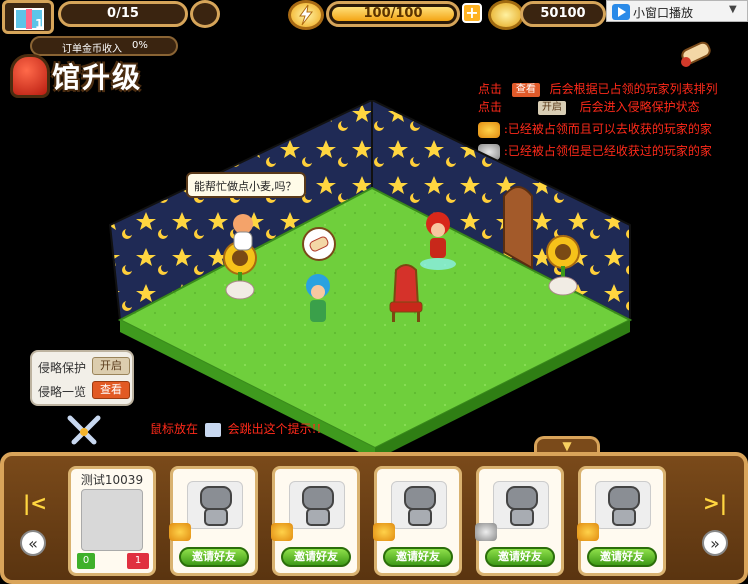 This screenshot has height=584, width=748. Describe the element at coordinates (306, 15) in the screenshot. I see `lightning-icon` at that location.